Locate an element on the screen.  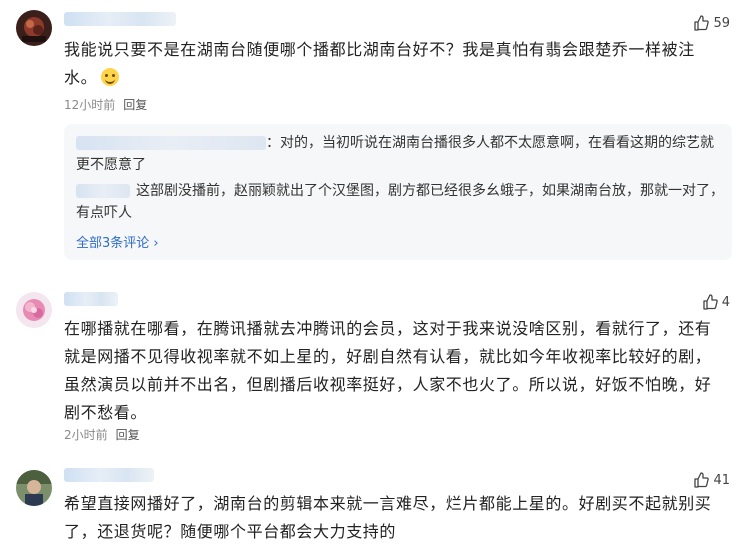
like-button: 4 is located at coordinates (716, 302).